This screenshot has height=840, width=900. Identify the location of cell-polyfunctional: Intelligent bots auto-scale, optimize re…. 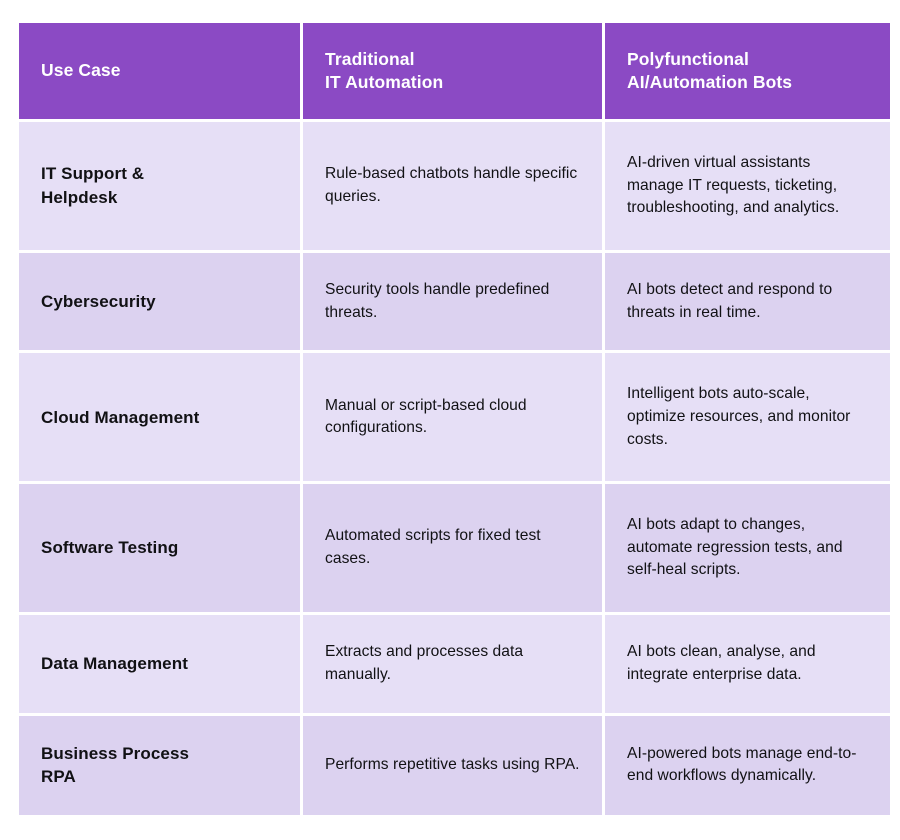
(747, 417).